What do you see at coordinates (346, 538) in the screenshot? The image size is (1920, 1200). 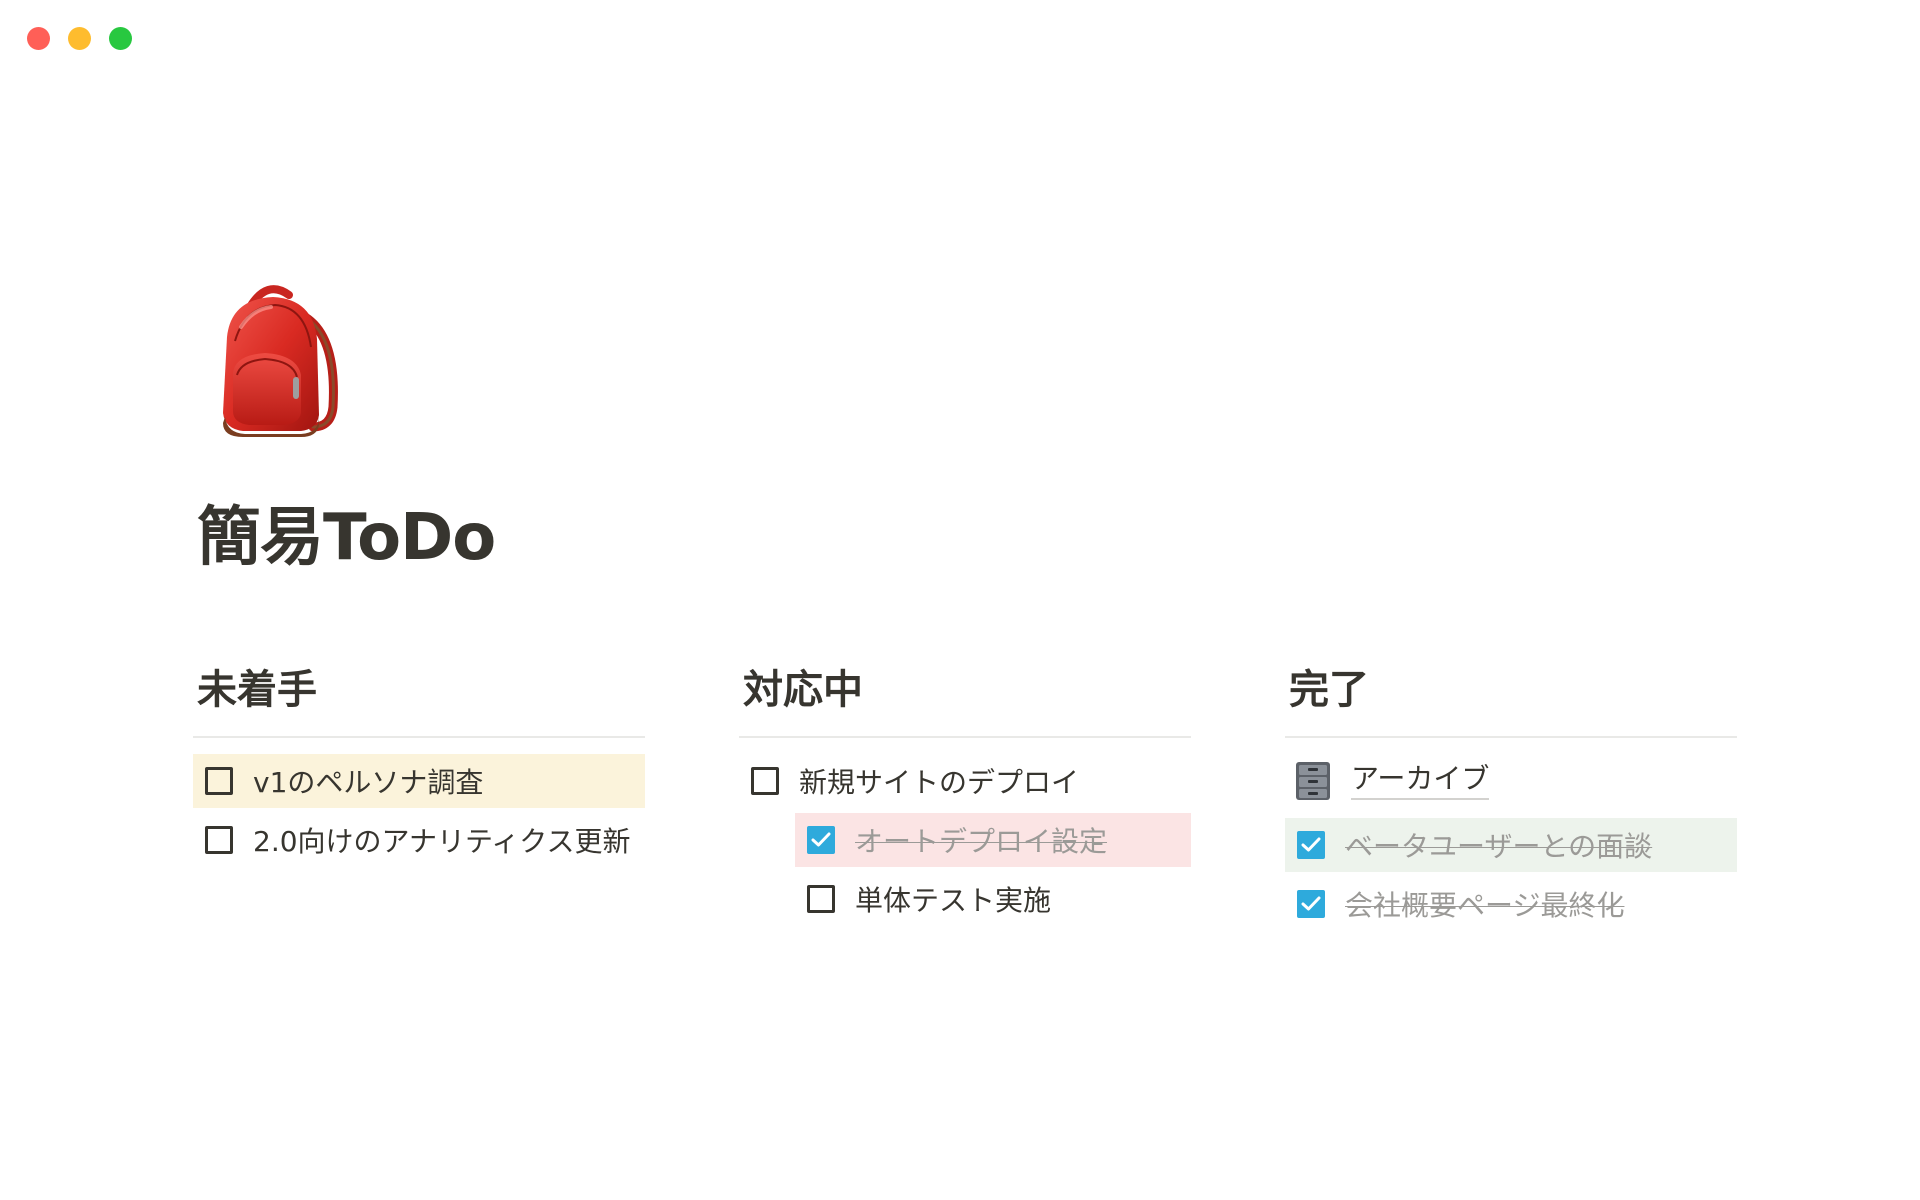 I see `page-title: 簡易ToDo` at bounding box center [346, 538].